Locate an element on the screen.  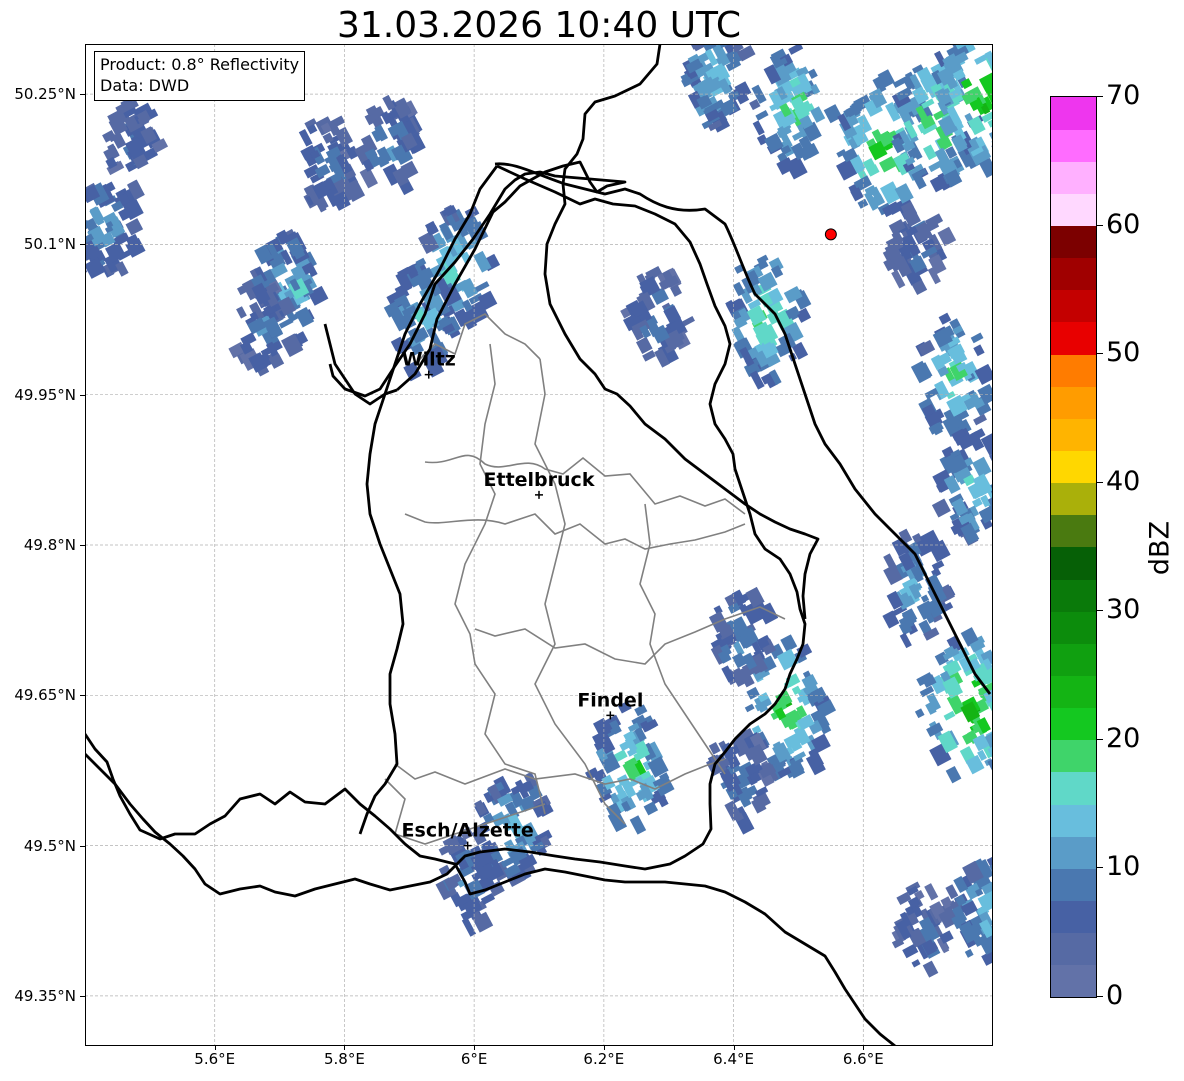
lon-tick-label: 6.4°E is located at coordinates (733, 1059).